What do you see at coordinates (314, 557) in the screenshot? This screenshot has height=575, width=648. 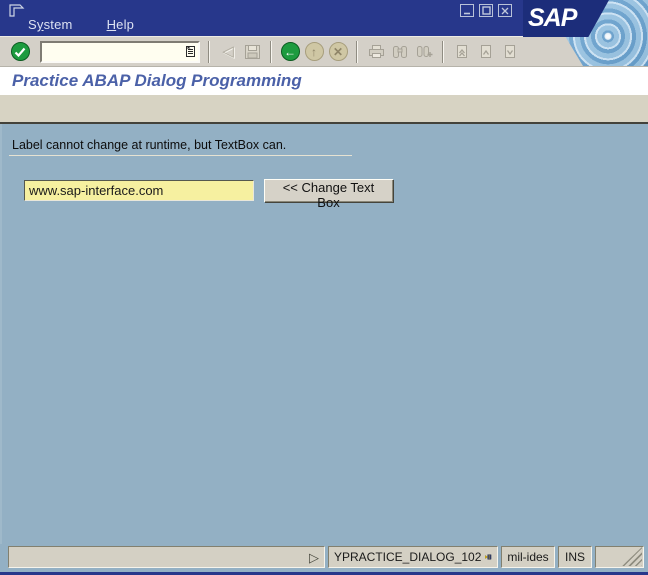 I see `message-expand-icon: ▷` at bounding box center [314, 557].